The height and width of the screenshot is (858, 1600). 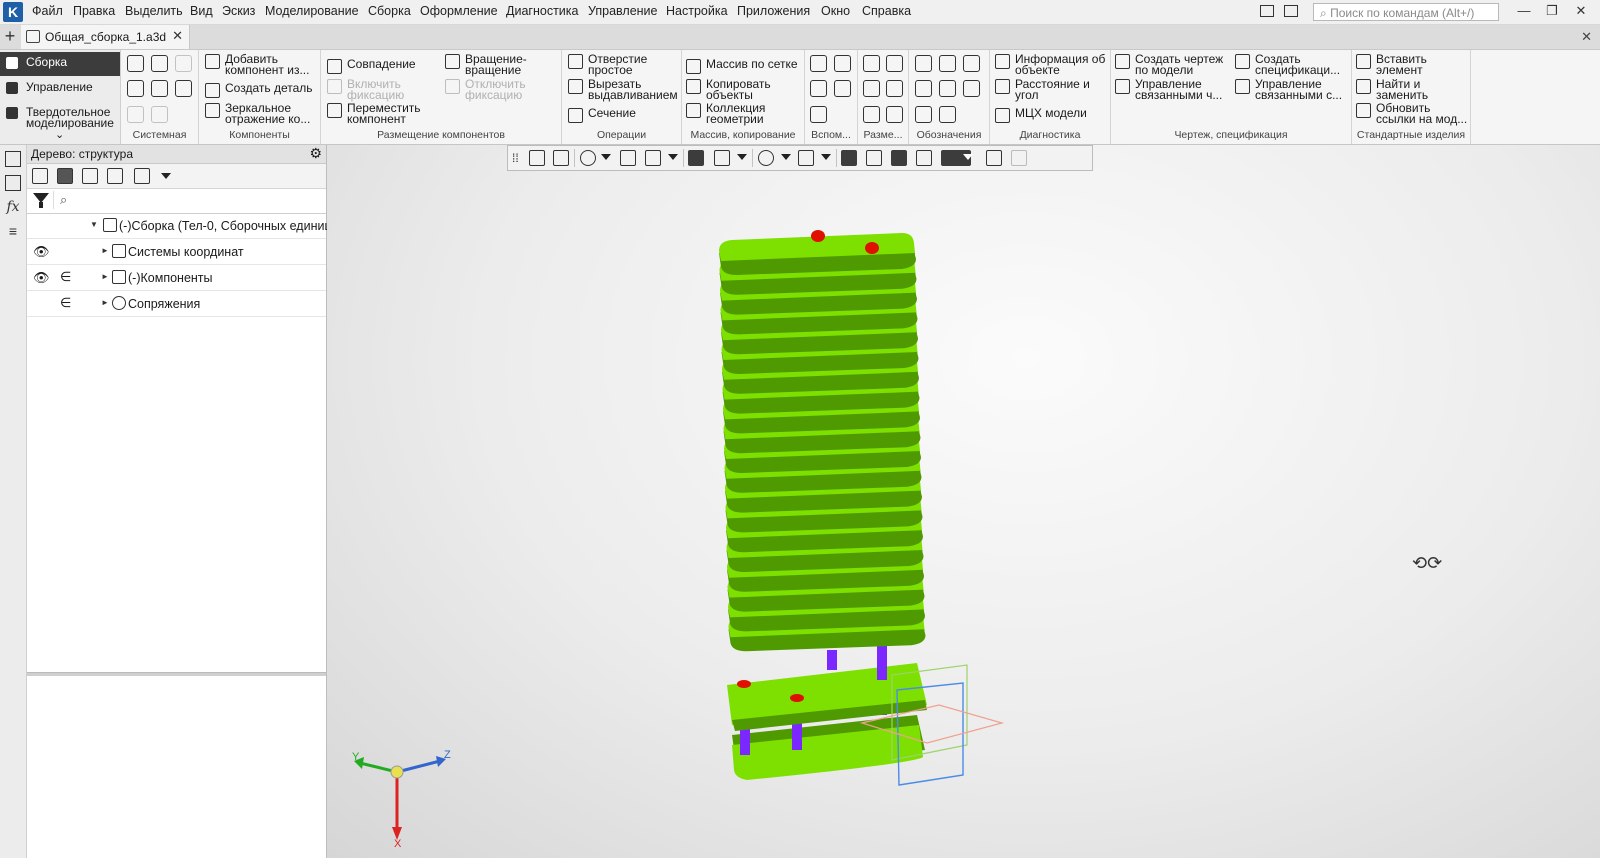 I want to click on print-icon, so click(x=135, y=88).